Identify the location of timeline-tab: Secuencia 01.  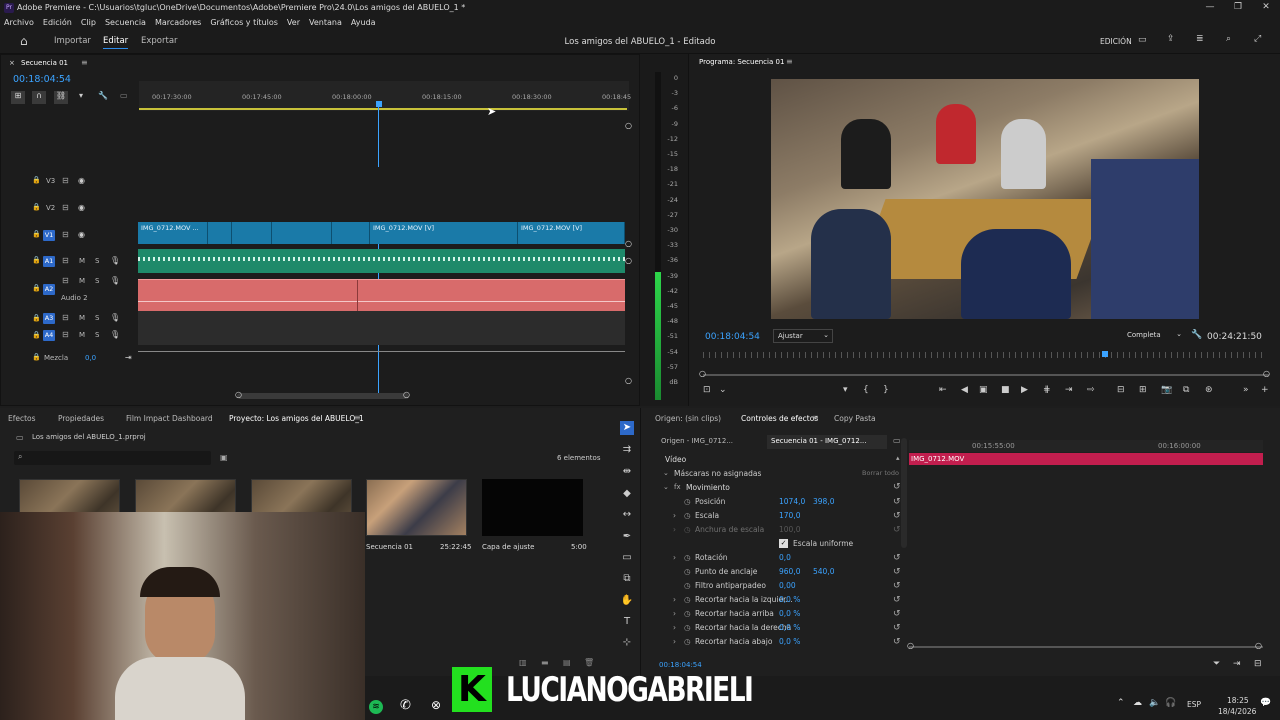
(44, 63).